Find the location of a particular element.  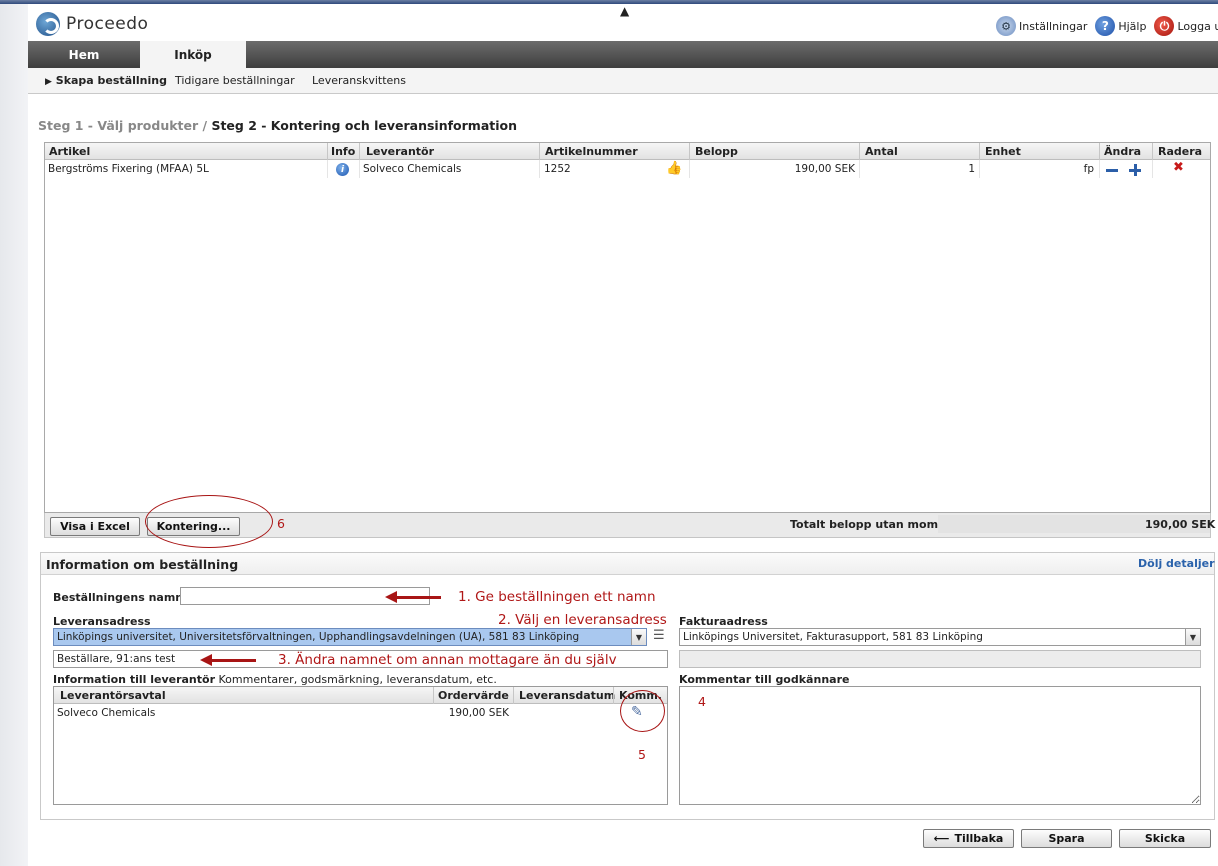

logout-link: ⏻ Logga ut is located at coordinates (1186, 26).